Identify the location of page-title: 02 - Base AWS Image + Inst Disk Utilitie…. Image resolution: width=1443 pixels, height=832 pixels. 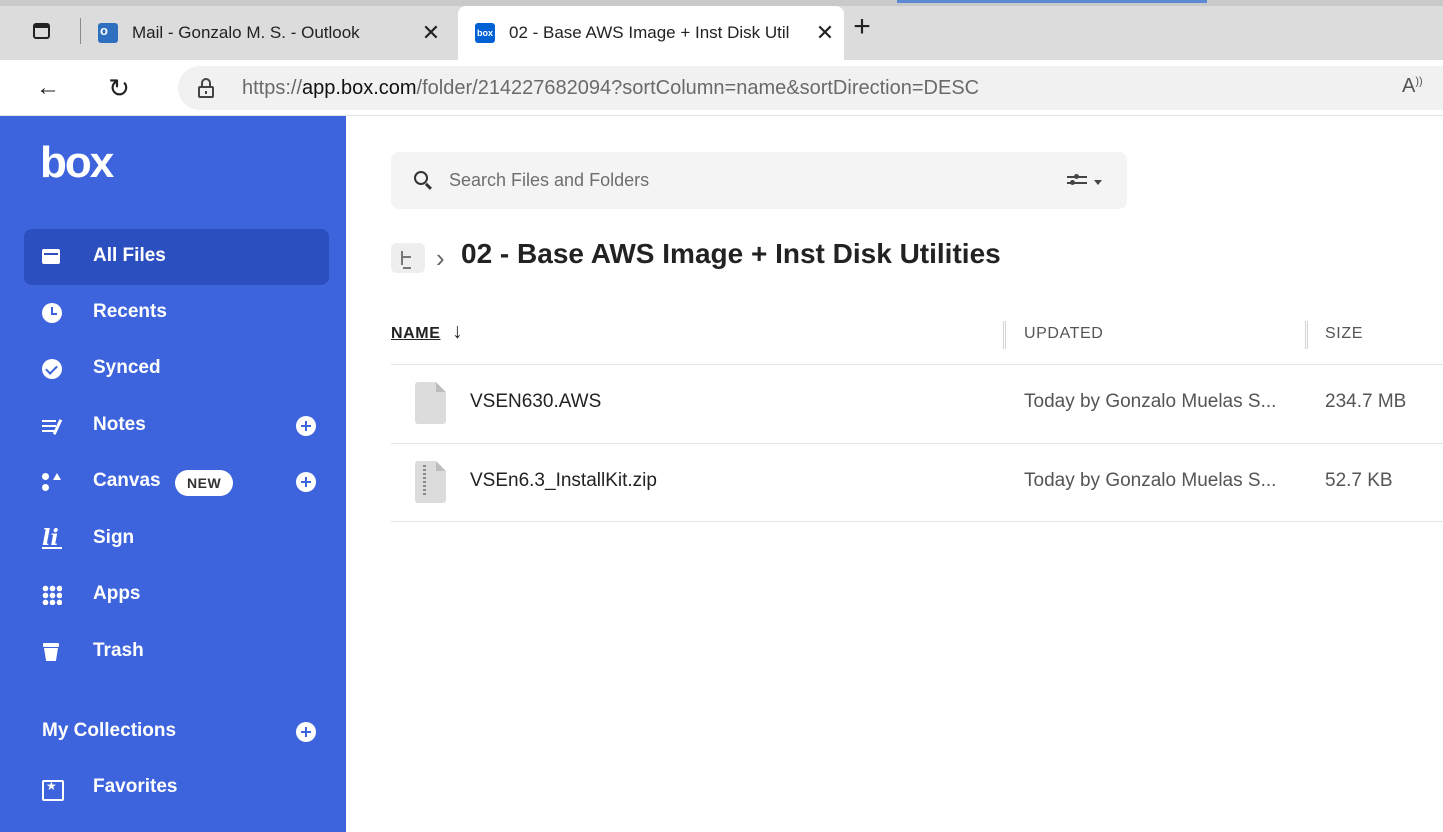
(731, 253).